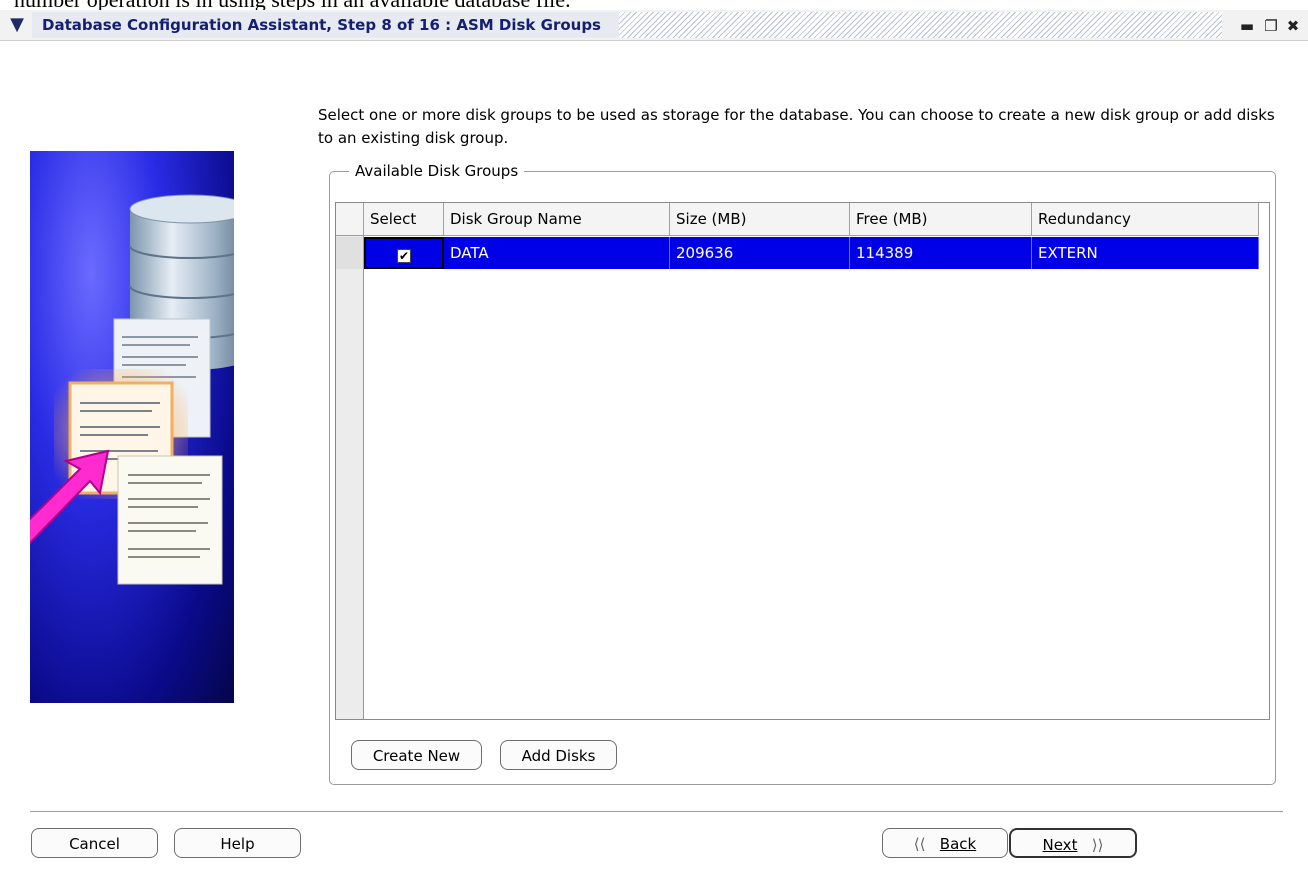 The image size is (1308, 888). What do you see at coordinates (656, 812) in the screenshot?
I see `divider` at bounding box center [656, 812].